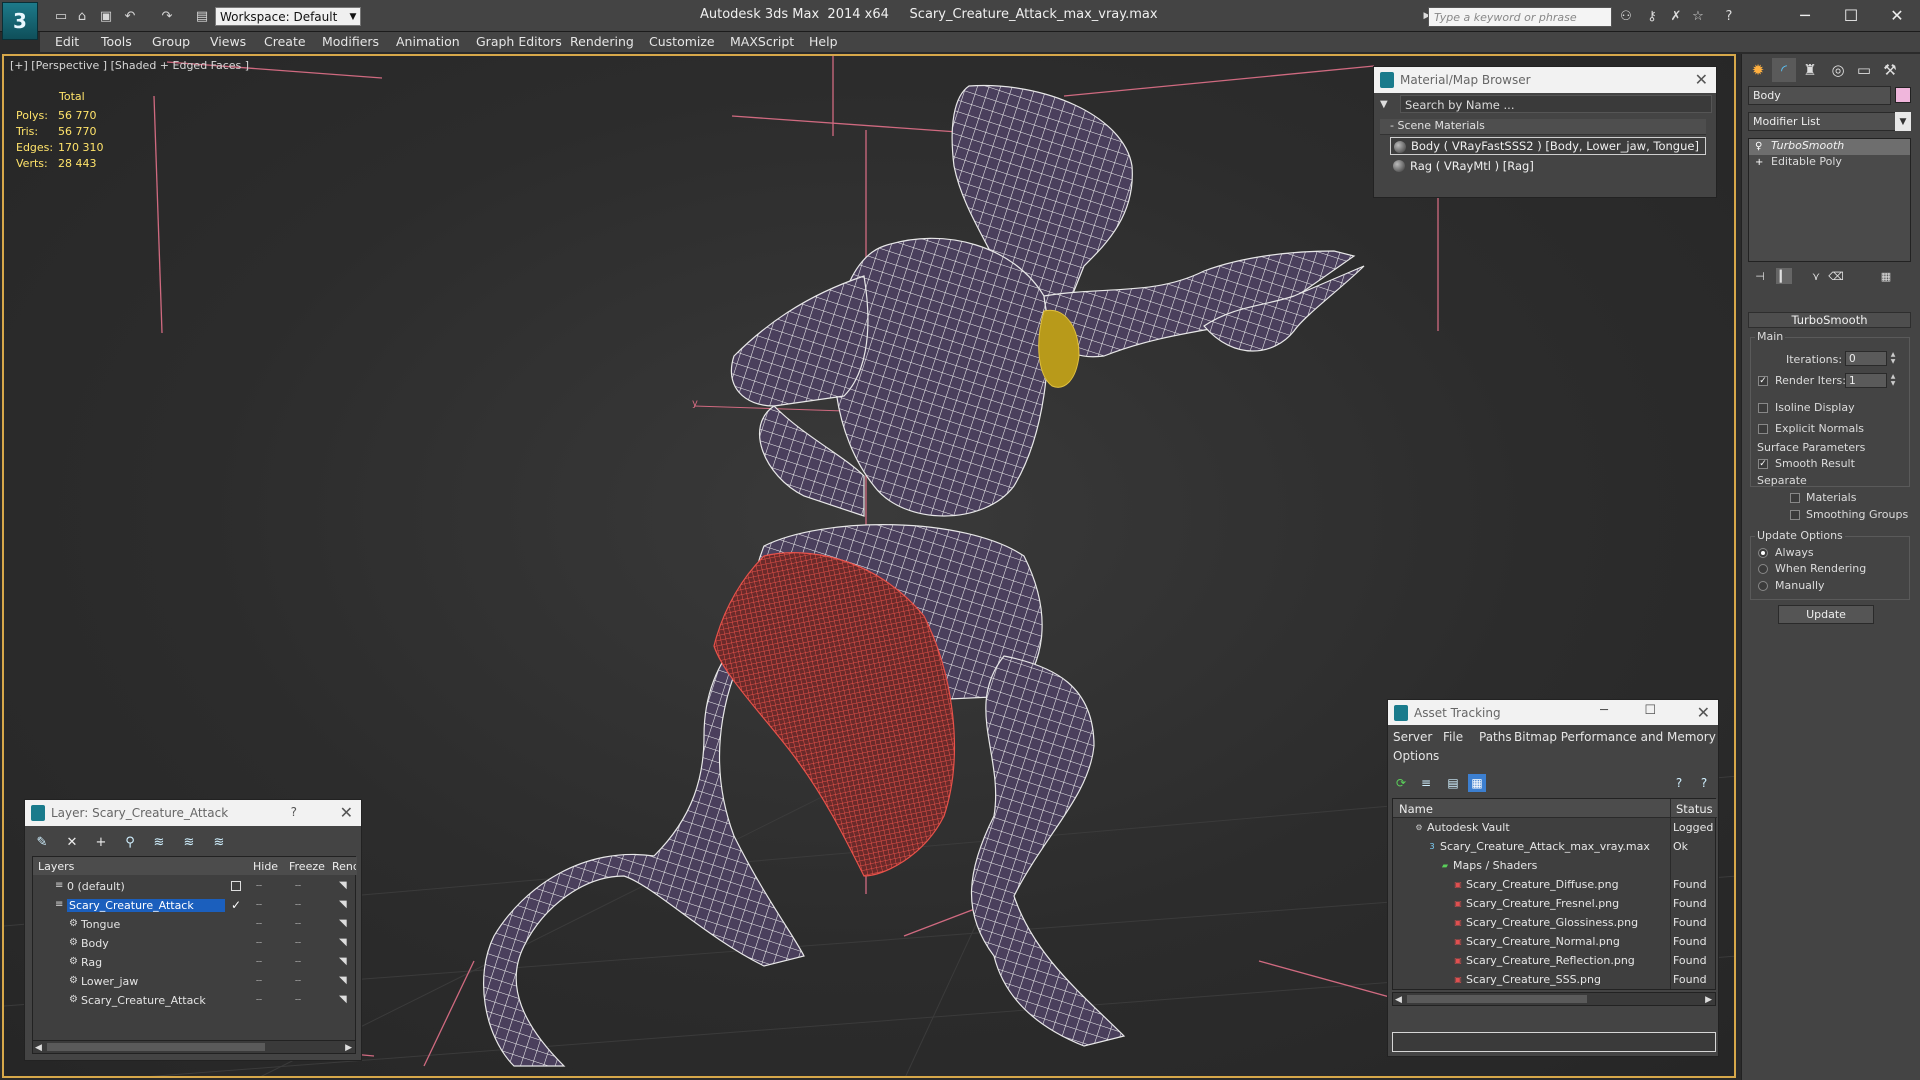  What do you see at coordinates (56, 866) in the screenshot?
I see `column-layers: Layers` at bounding box center [56, 866].